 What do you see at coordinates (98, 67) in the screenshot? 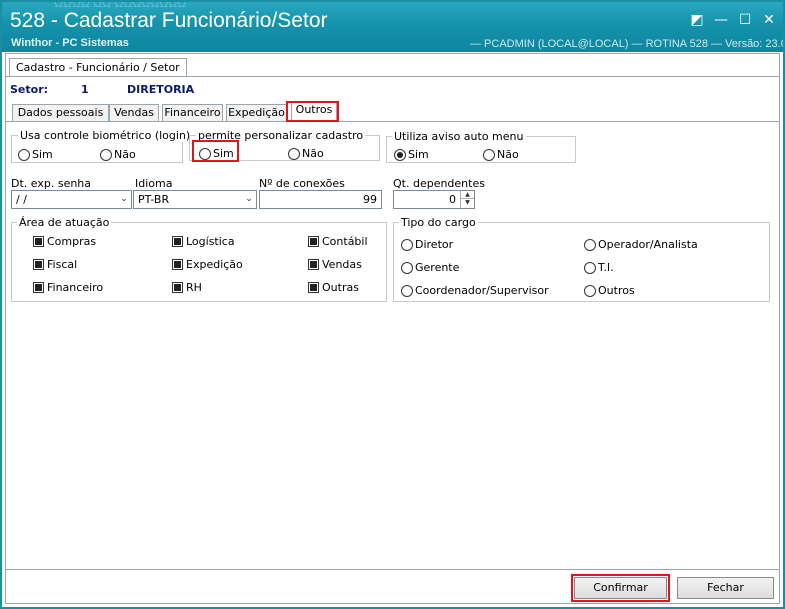
I see `tab-cadastro: Cadastro - Funcionário / Setor` at bounding box center [98, 67].